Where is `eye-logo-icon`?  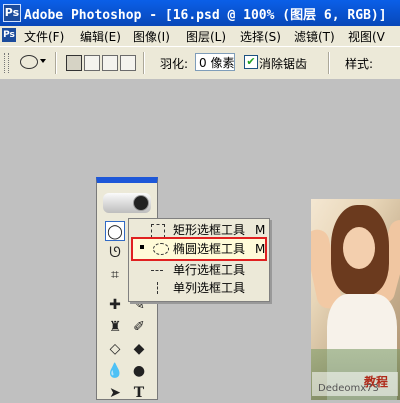
eye-logo-icon is located at coordinates (141, 203).